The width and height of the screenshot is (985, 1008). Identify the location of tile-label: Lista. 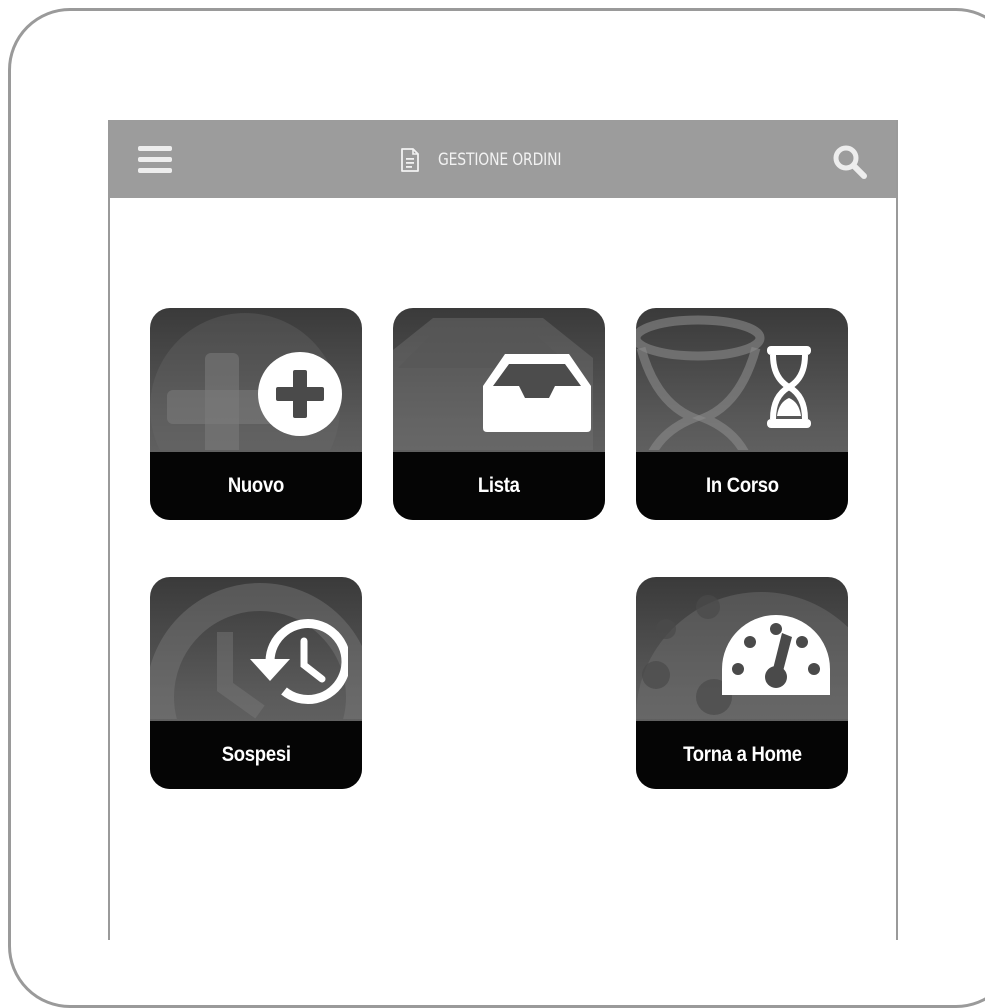
(499, 485).